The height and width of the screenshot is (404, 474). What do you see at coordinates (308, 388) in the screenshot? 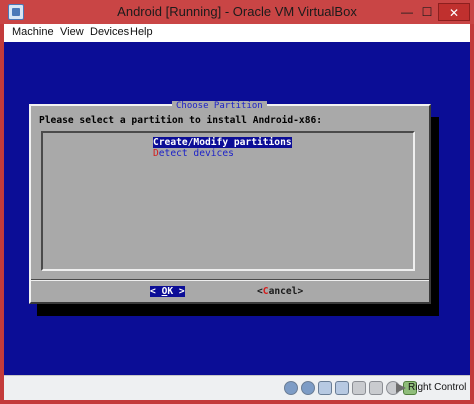
I see `optical-disk-icon` at bounding box center [308, 388].